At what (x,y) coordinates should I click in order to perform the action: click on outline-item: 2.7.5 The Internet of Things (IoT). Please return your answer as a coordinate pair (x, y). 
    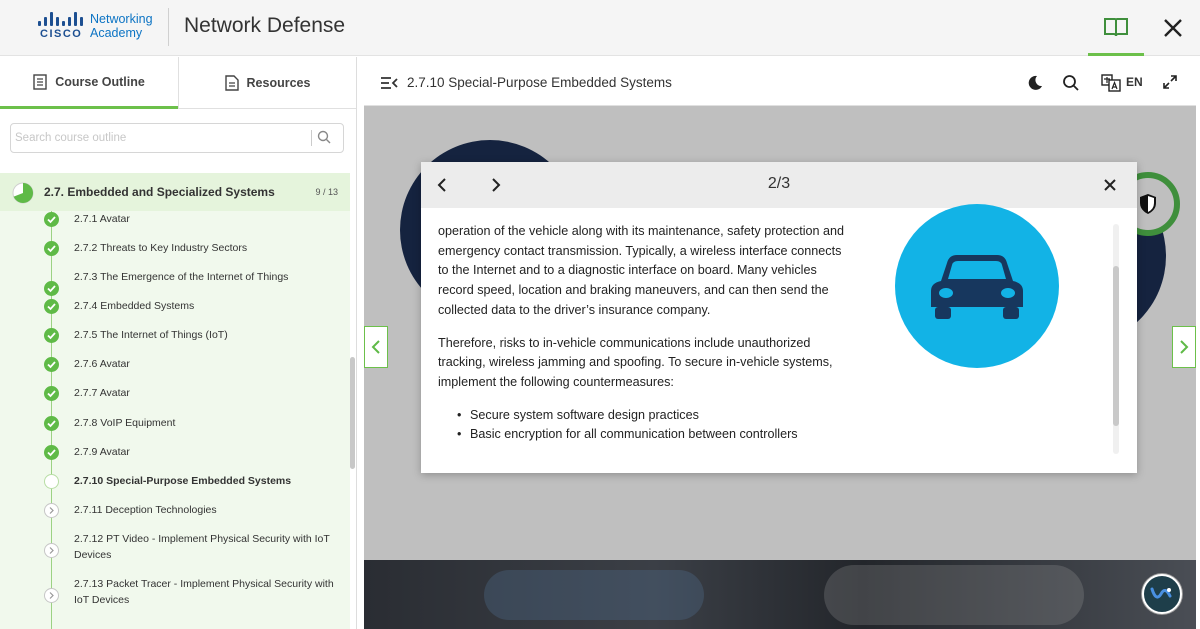
    Looking at the image, I should click on (175, 339).